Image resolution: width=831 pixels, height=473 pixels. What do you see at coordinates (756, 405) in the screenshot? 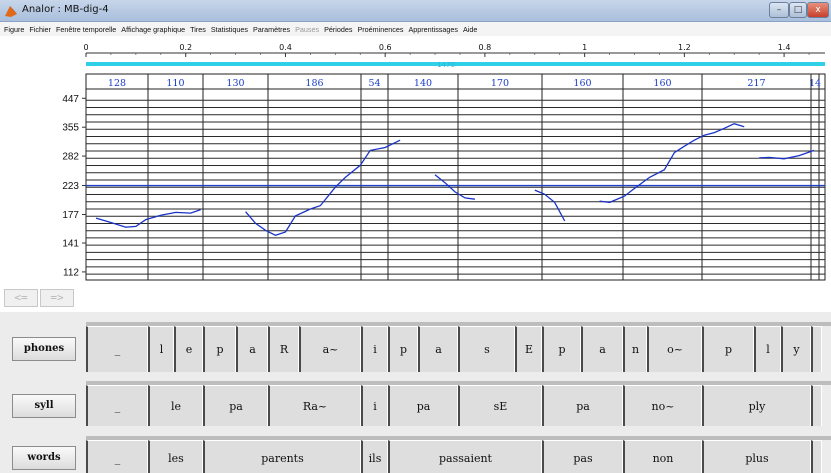
I see `tier-cell-syll: ply` at bounding box center [756, 405].